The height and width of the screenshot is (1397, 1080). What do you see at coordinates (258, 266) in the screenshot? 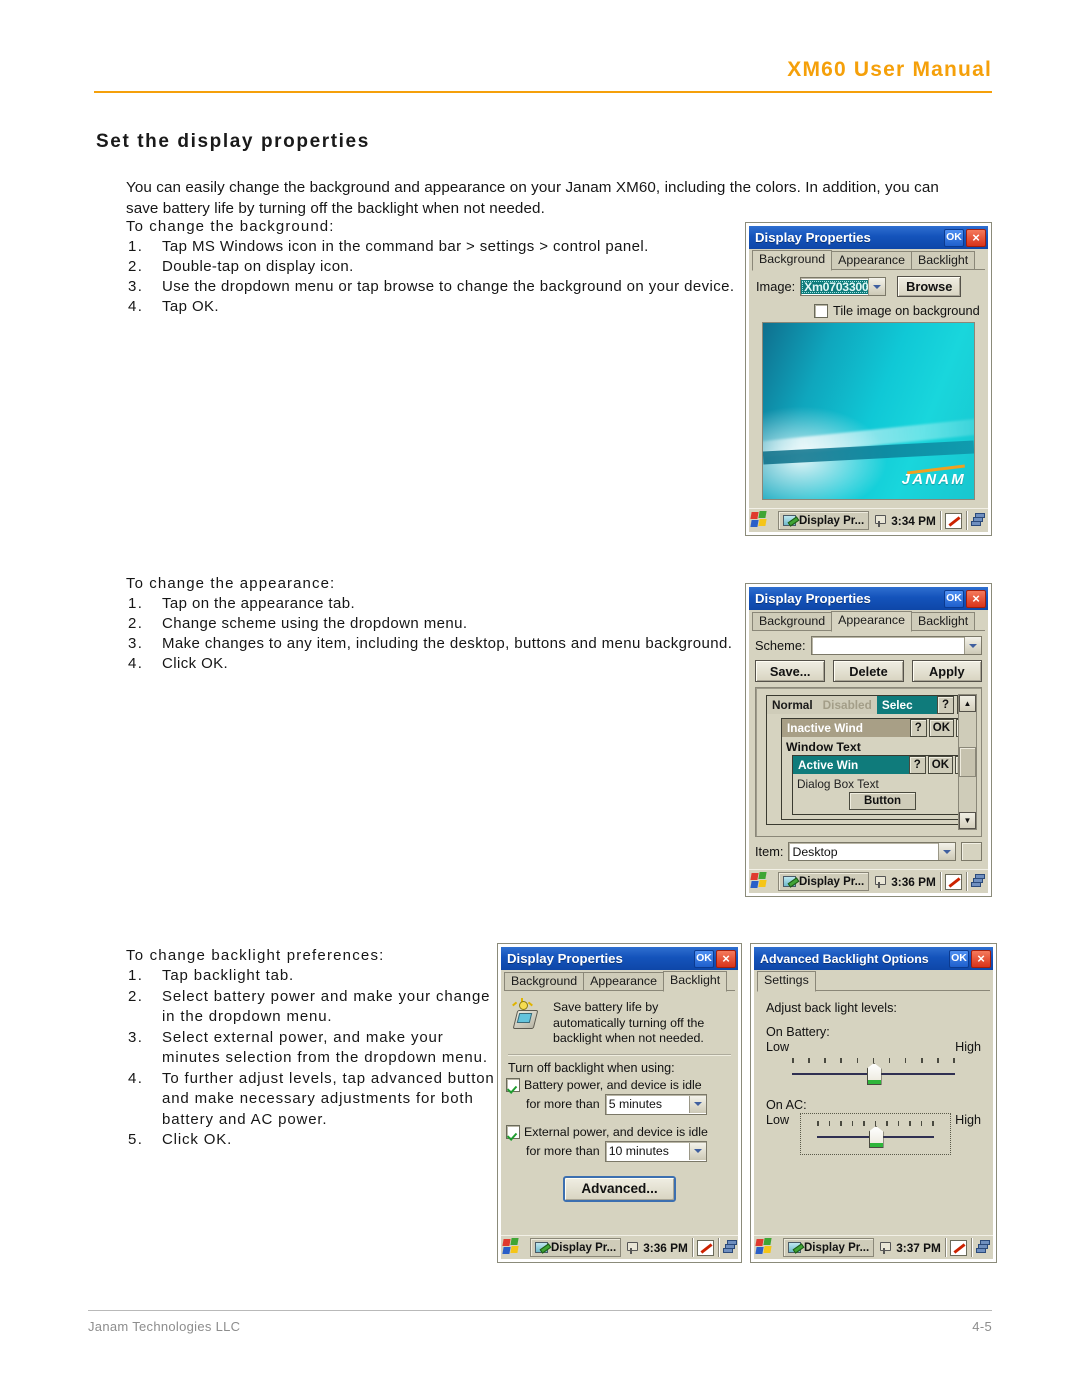
I see `step-text: Double-tap on display icon.` at bounding box center [258, 266].